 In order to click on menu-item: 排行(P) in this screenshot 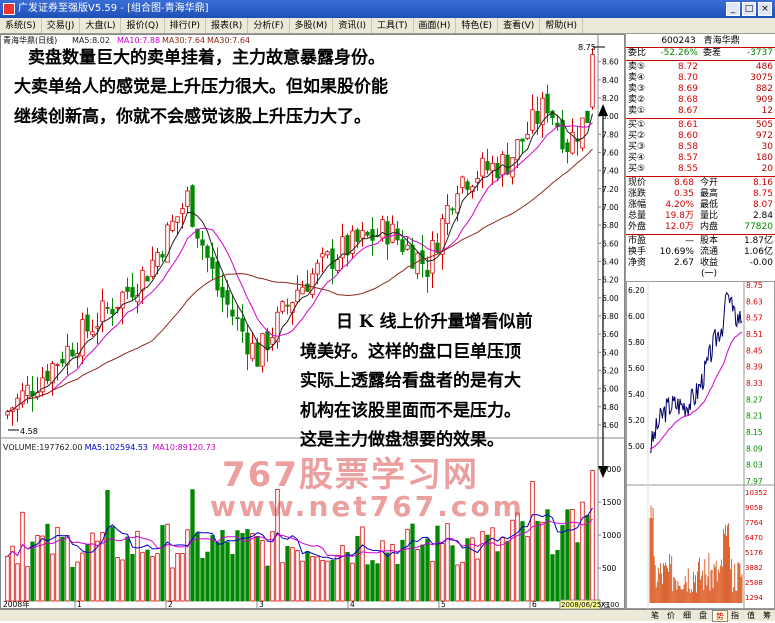, I will do `click(186, 25)`.